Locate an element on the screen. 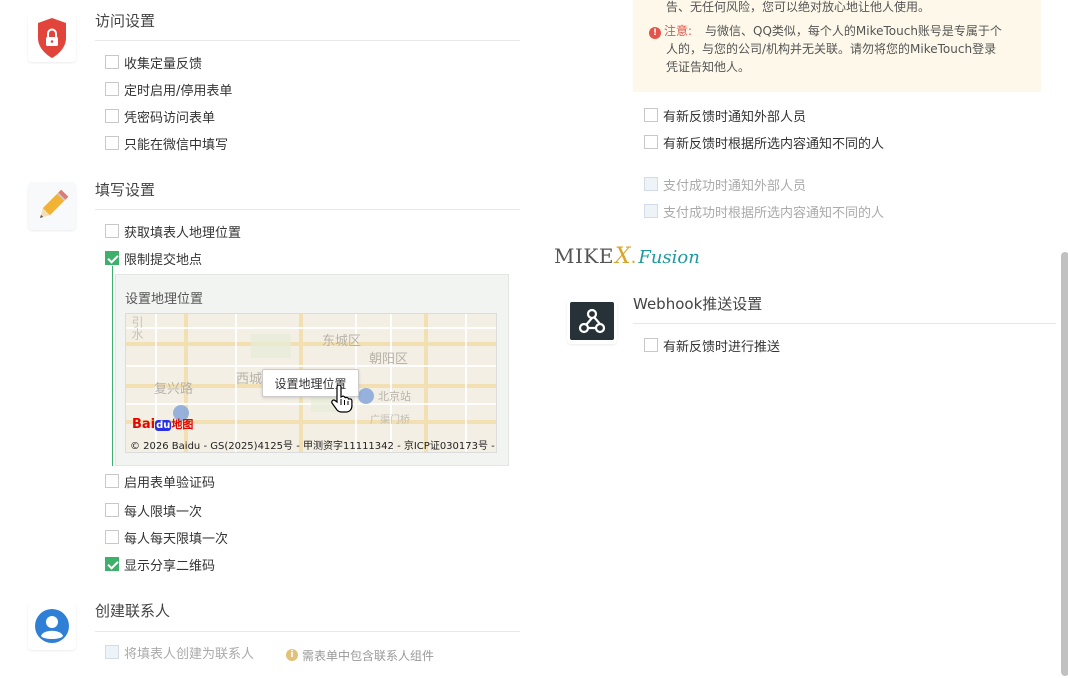  access-settings-title: 访问设置 is located at coordinates (125, 21).